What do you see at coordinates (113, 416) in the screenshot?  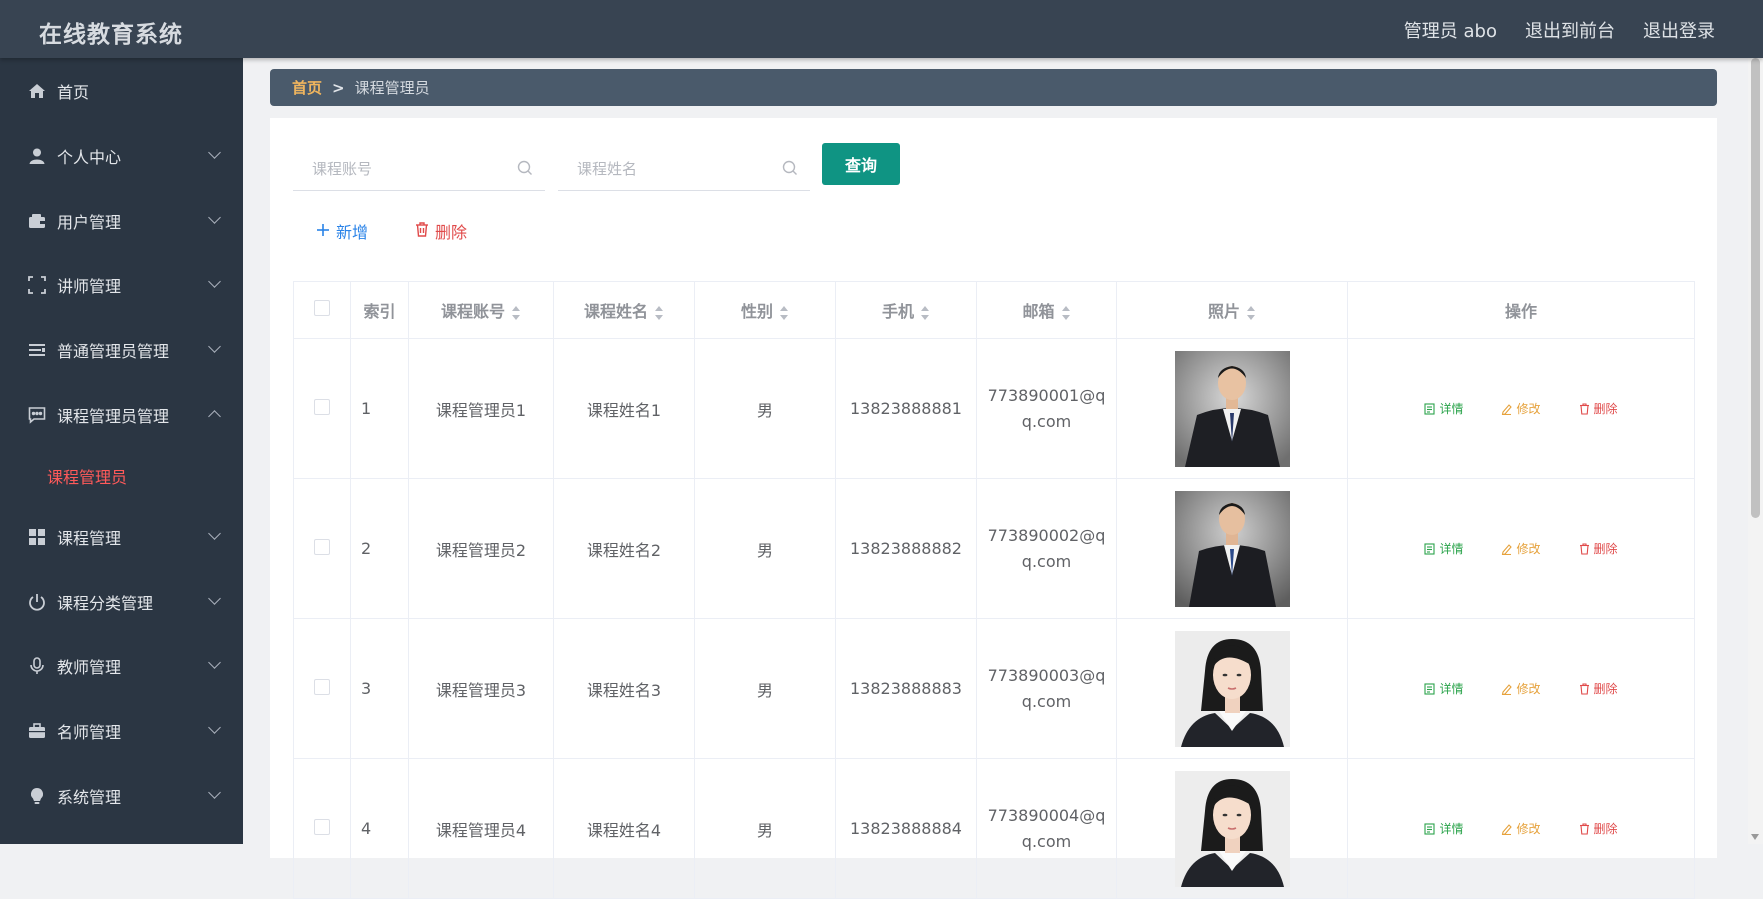 I see `sidebar-item-label: 课程管理员管理` at bounding box center [113, 416].